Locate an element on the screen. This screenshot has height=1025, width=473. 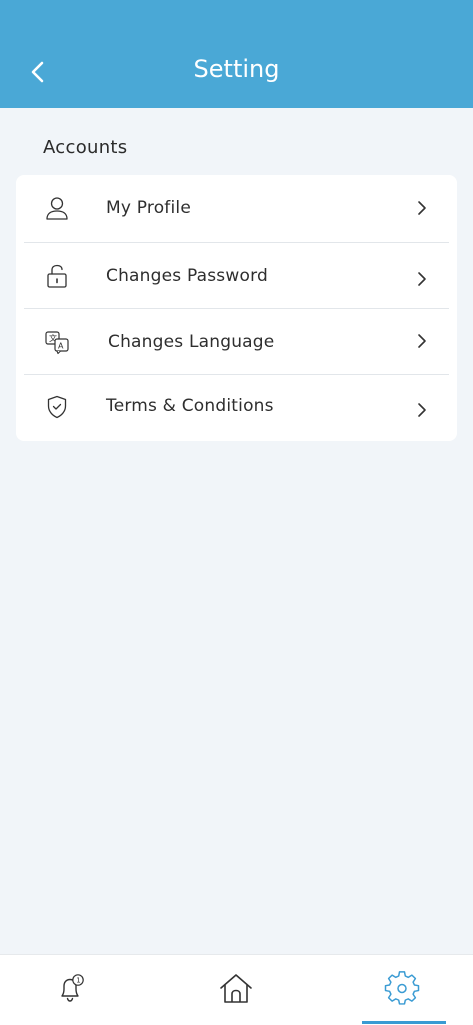
settings-item-terms-conditions: Terms & Conditions is located at coordinates (236, 408).